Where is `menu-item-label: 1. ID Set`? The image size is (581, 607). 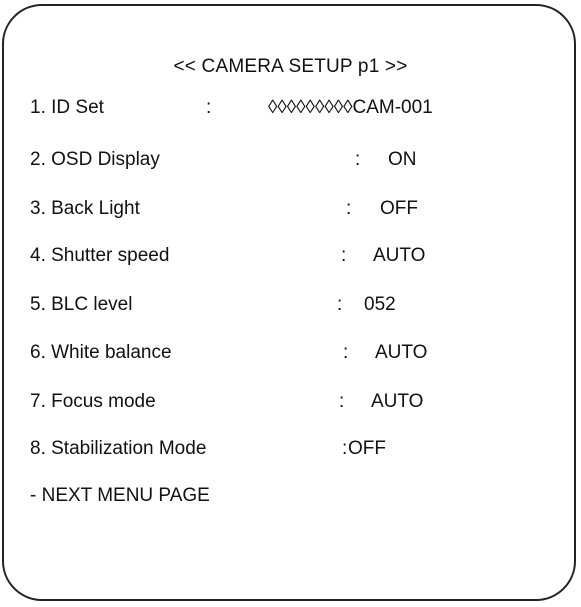 menu-item-label: 1. ID Set is located at coordinates (67, 107).